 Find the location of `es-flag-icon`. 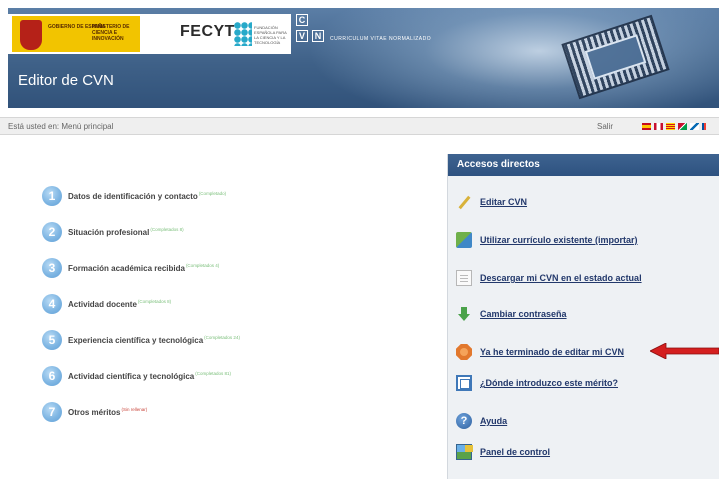

es-flag-icon is located at coordinates (646, 126).